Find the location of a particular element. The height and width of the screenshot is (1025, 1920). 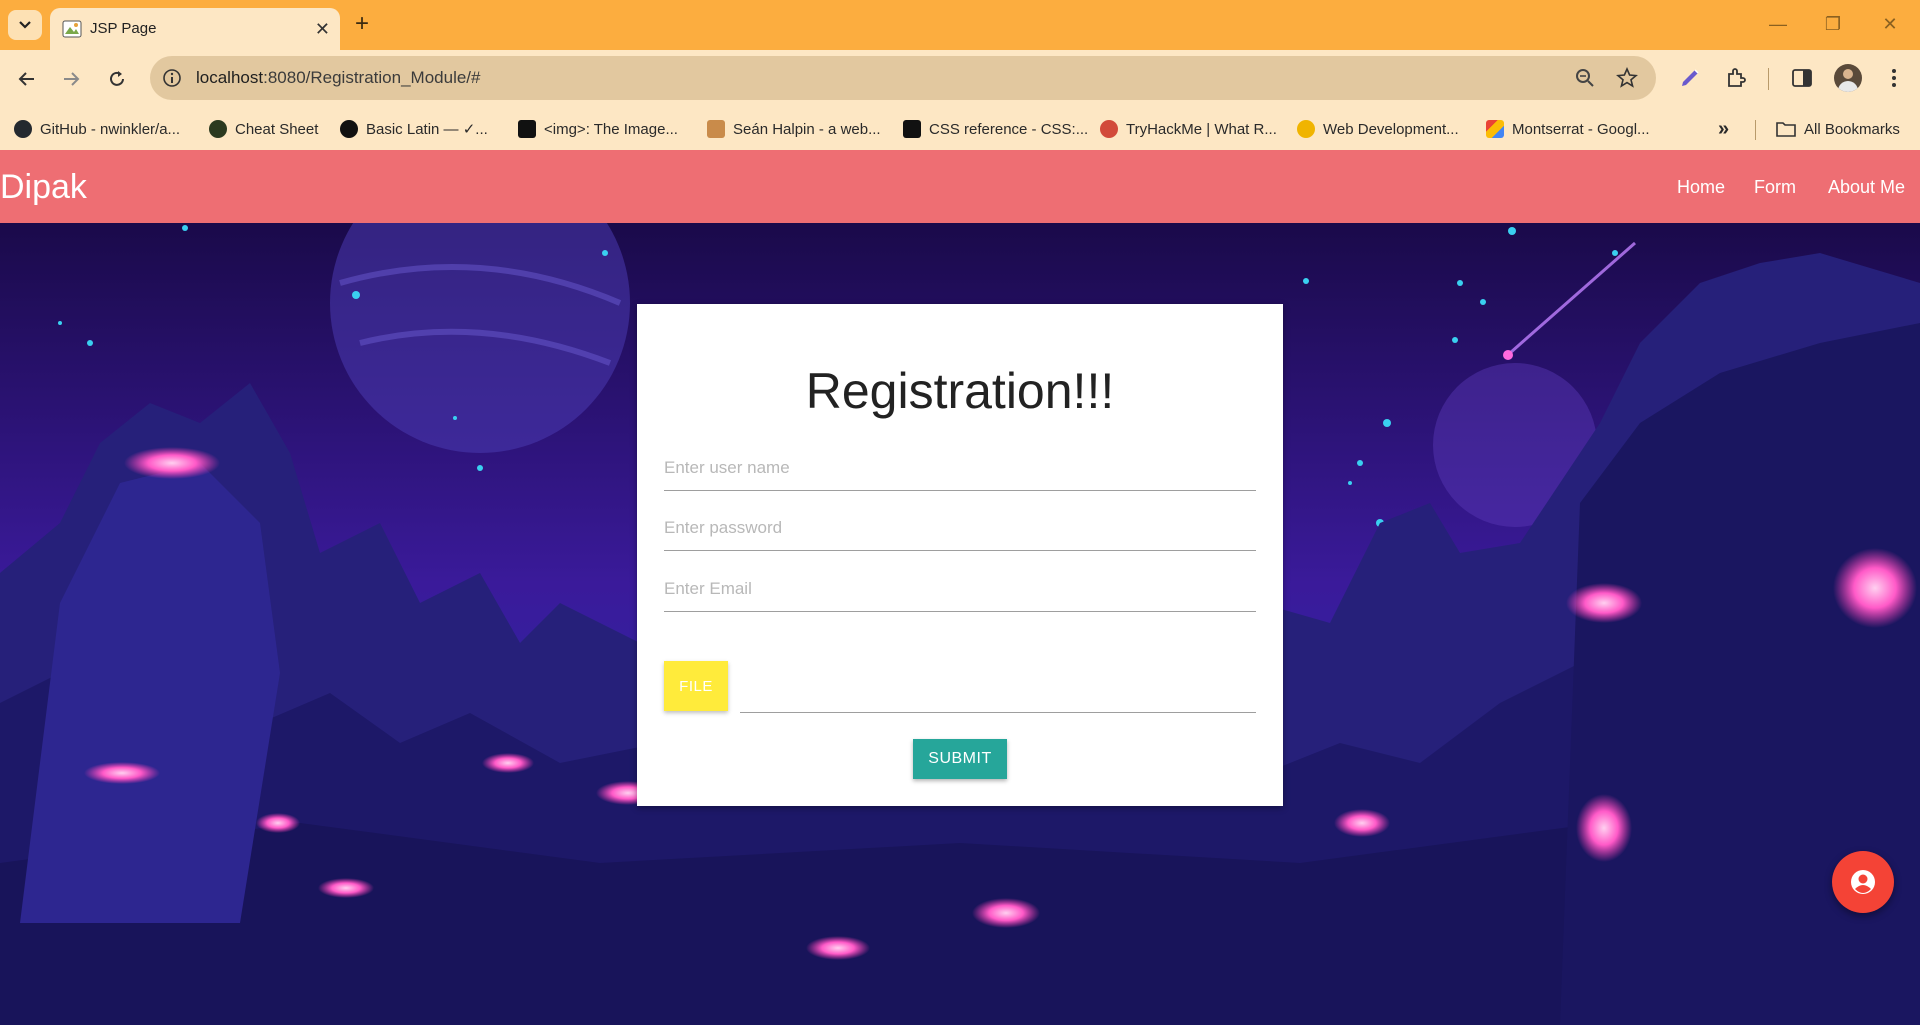

reload-icon is located at coordinates (117, 78).